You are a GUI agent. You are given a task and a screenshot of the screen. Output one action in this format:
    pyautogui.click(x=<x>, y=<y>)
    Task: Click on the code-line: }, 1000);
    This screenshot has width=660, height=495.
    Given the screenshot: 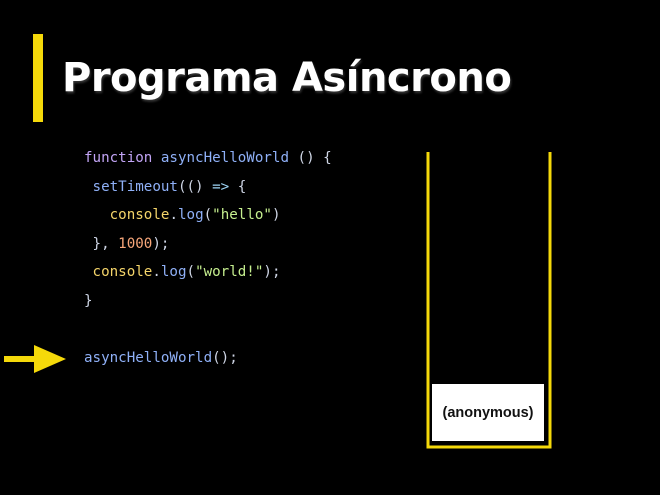 What is the action you would take?
    pyautogui.click(x=131, y=244)
    